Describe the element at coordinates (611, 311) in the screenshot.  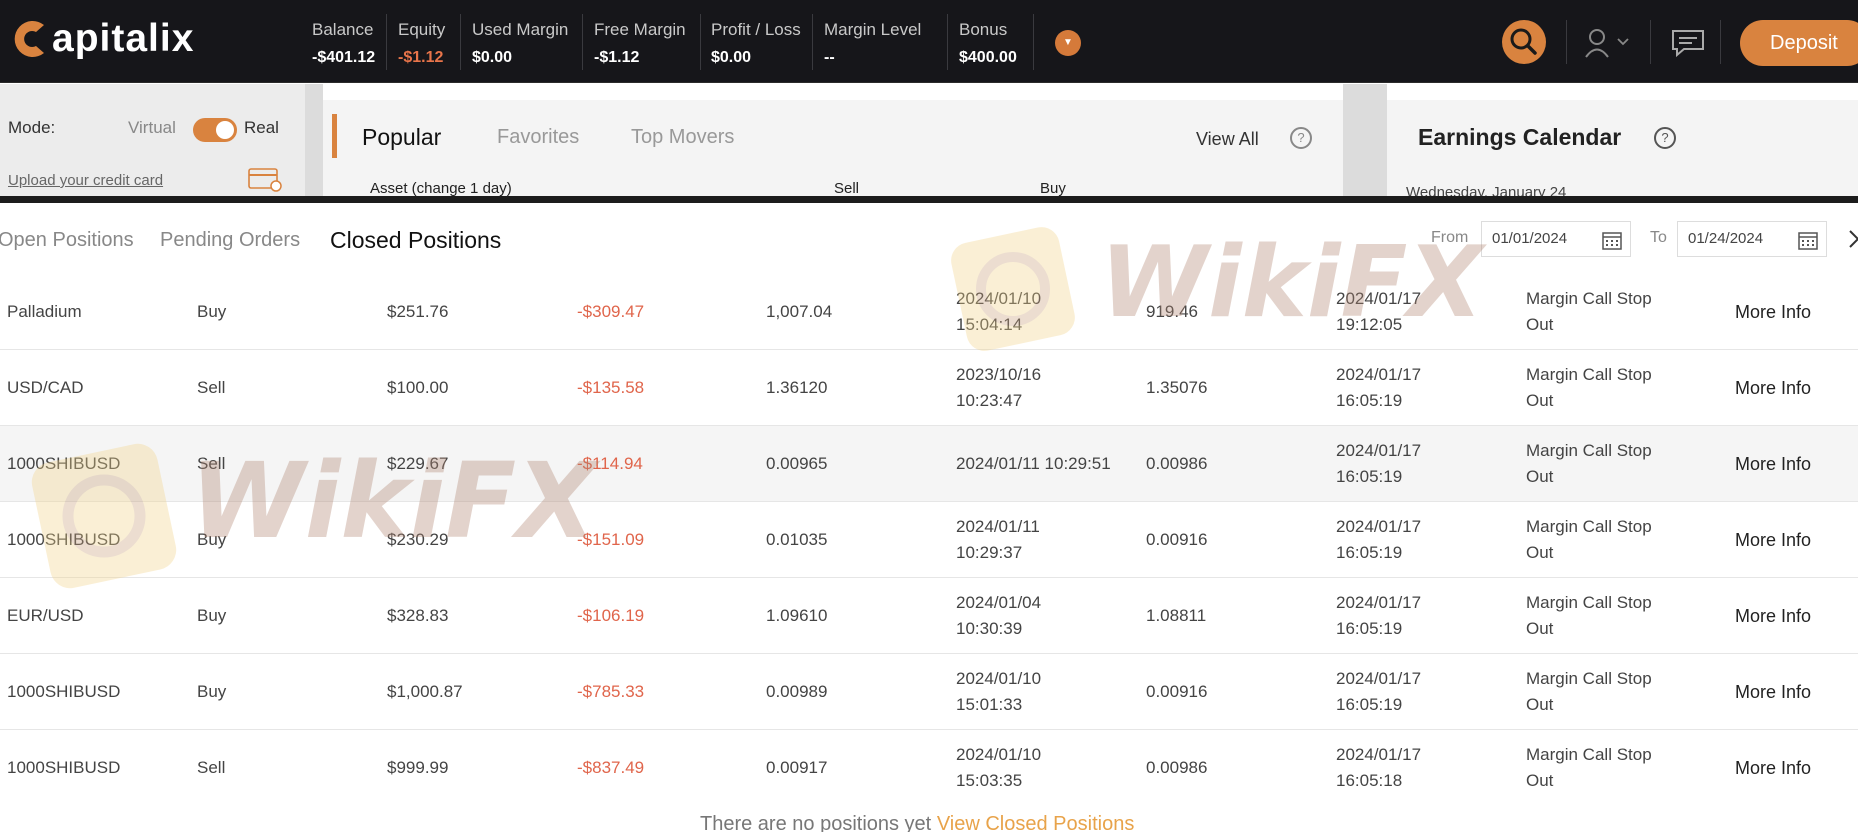
I see `cell-profit-loss: -$309.47` at that location.